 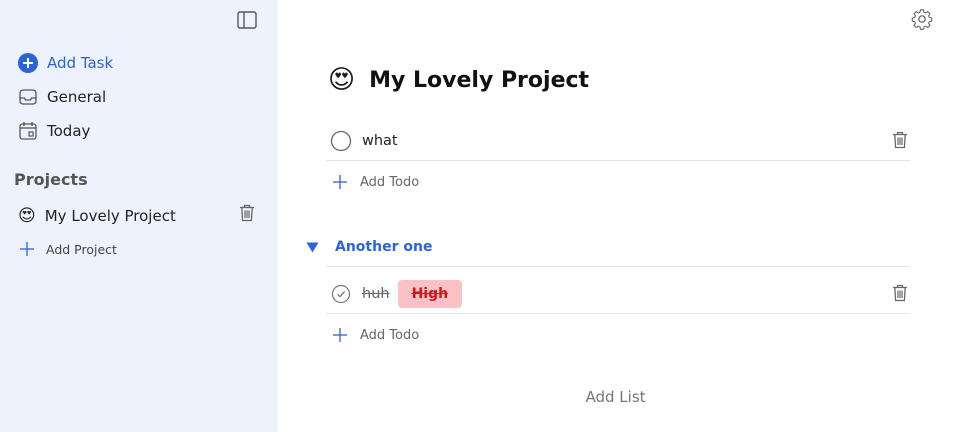 I want to click on triangle-down-icon, so click(x=312, y=247).